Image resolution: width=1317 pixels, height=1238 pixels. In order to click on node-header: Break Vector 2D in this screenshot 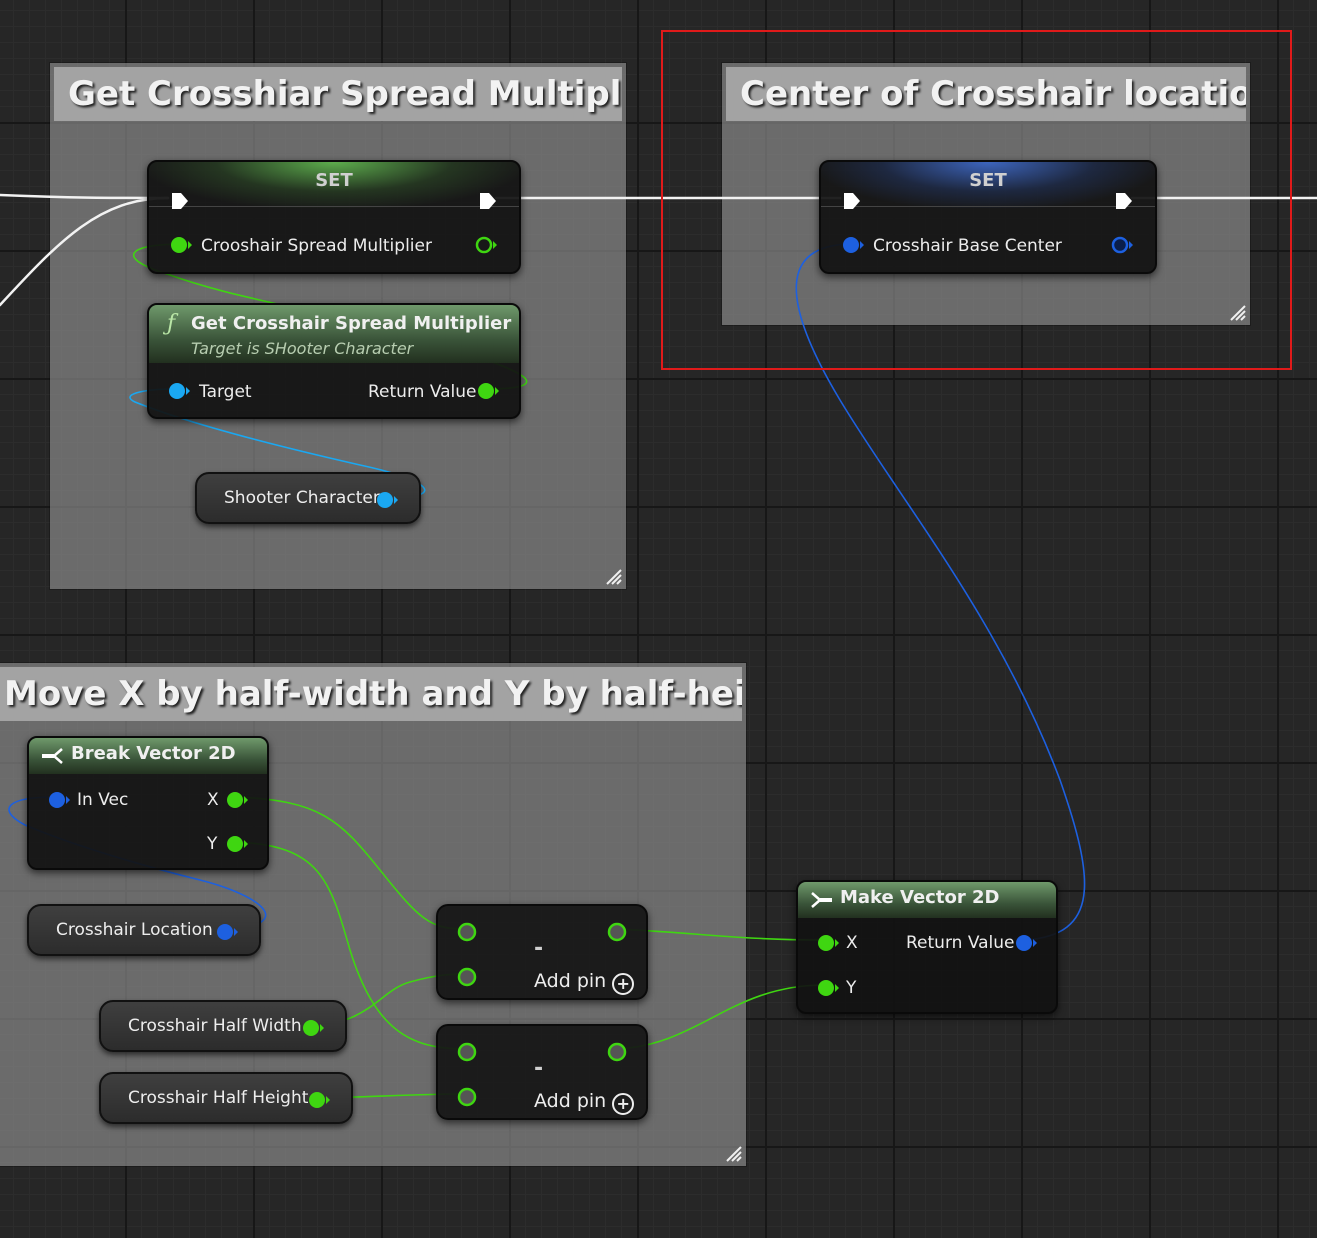, I will do `click(148, 756)`.